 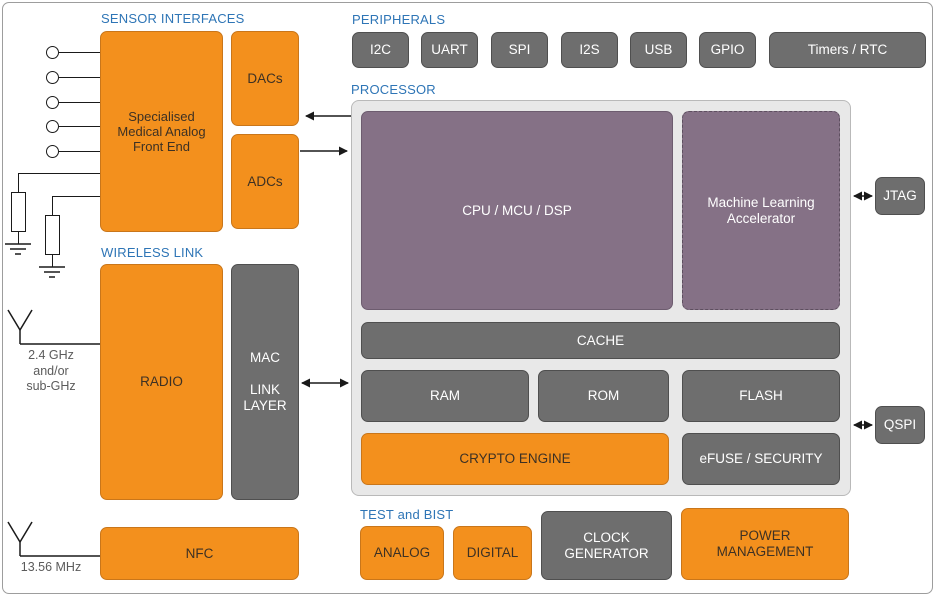 I want to click on block-qspi: QSPI, so click(x=900, y=425).